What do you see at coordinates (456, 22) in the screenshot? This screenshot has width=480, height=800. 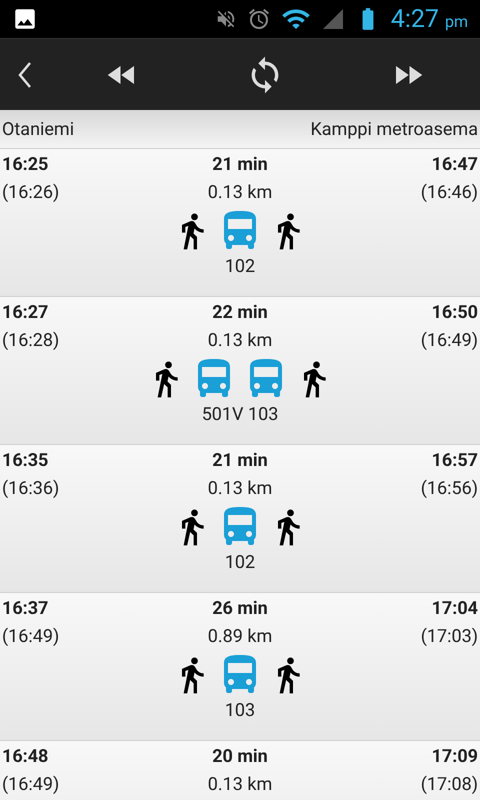 I see `clock-ampm: pm` at bounding box center [456, 22].